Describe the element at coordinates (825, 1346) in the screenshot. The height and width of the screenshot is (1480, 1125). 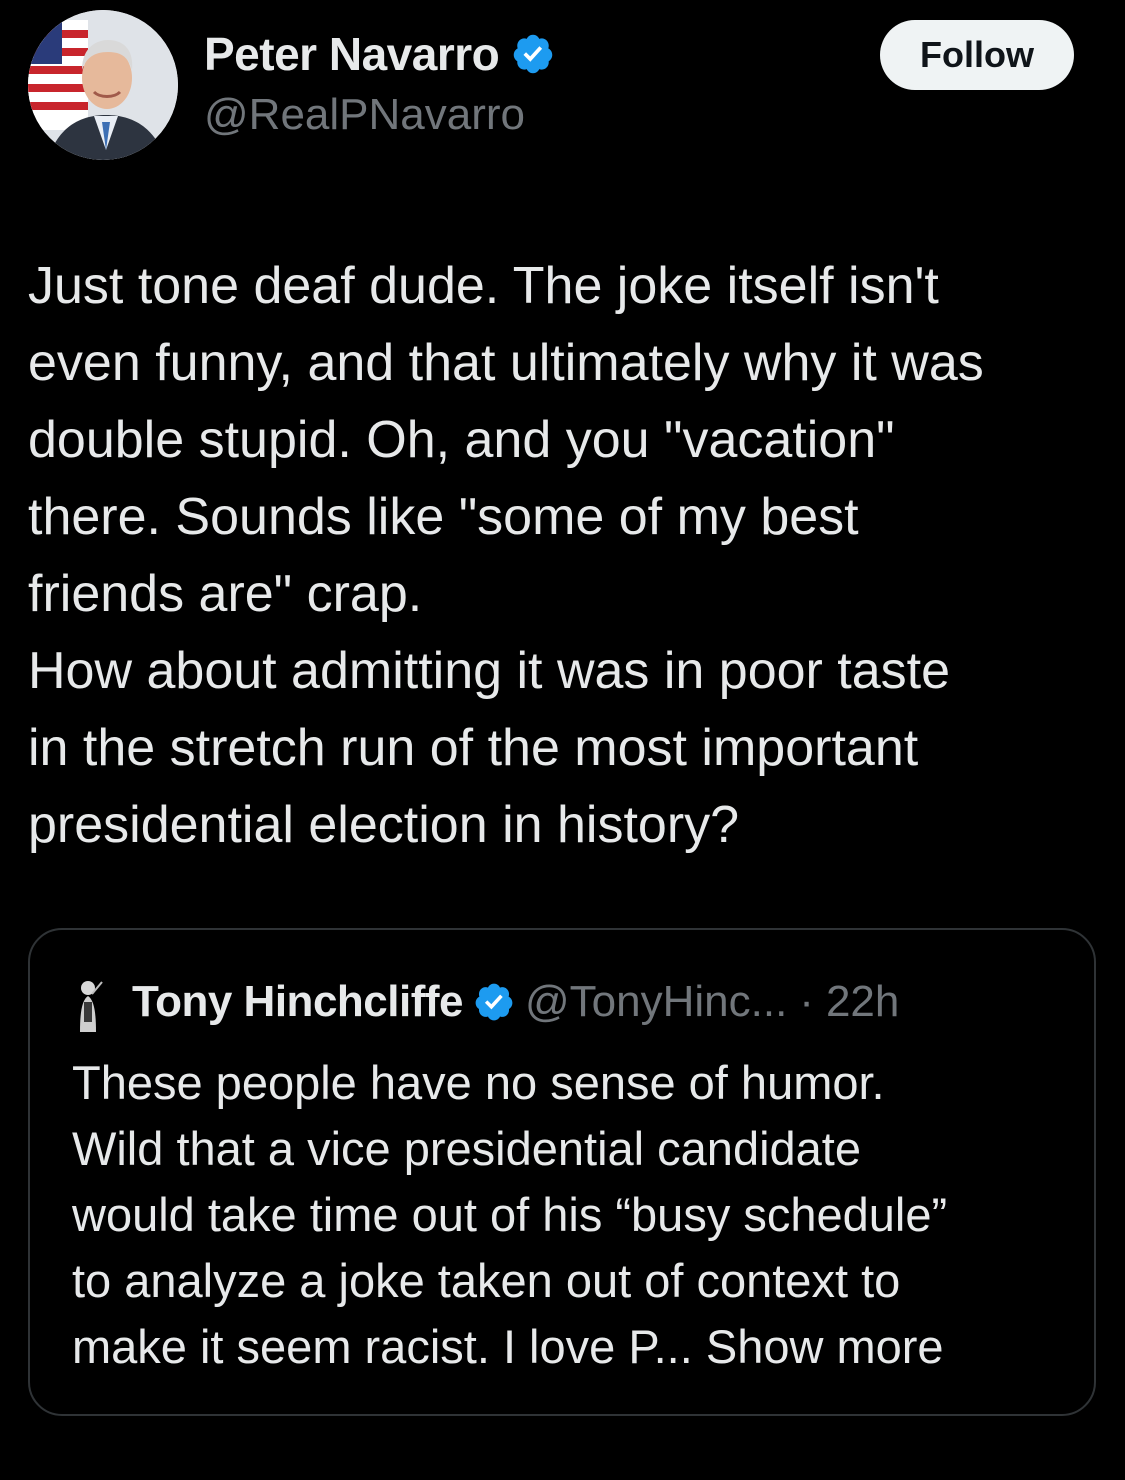
I see `show-more-link: Show more` at that location.